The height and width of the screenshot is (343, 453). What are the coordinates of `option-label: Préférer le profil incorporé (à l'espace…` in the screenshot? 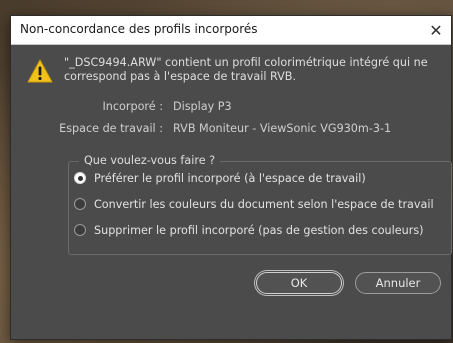 It's located at (230, 178).